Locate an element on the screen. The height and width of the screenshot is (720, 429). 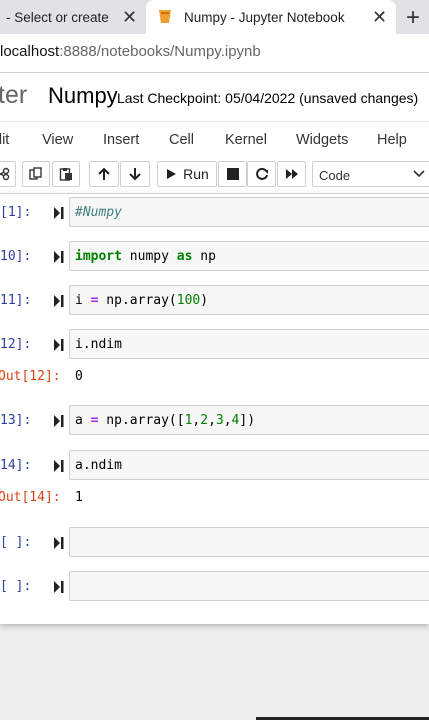
restart-run-all-button is located at coordinates (291, 174).